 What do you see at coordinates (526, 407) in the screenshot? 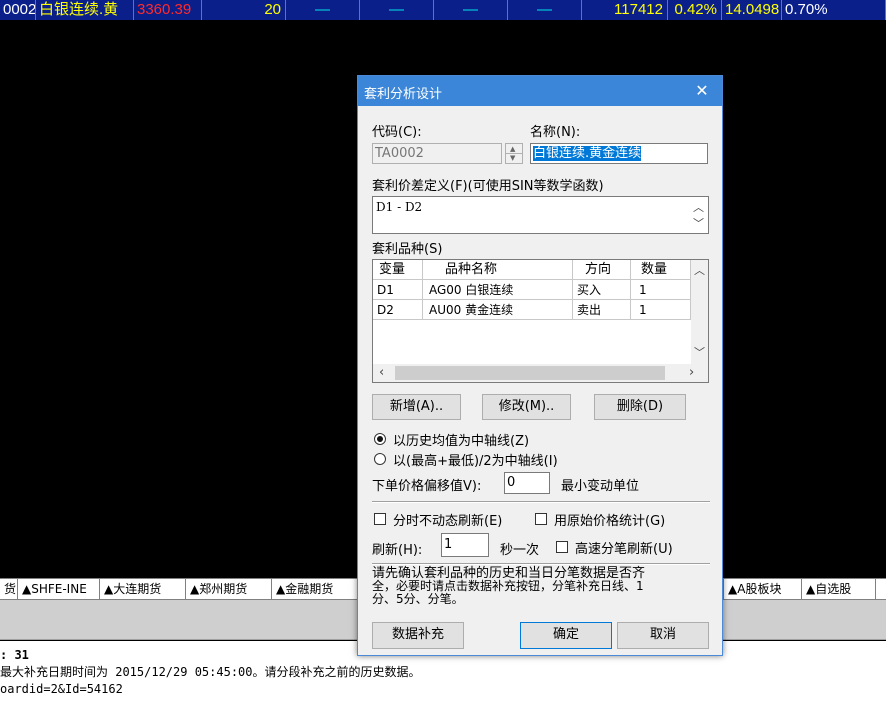
I see `edit-button: 修改(M)..` at bounding box center [526, 407].